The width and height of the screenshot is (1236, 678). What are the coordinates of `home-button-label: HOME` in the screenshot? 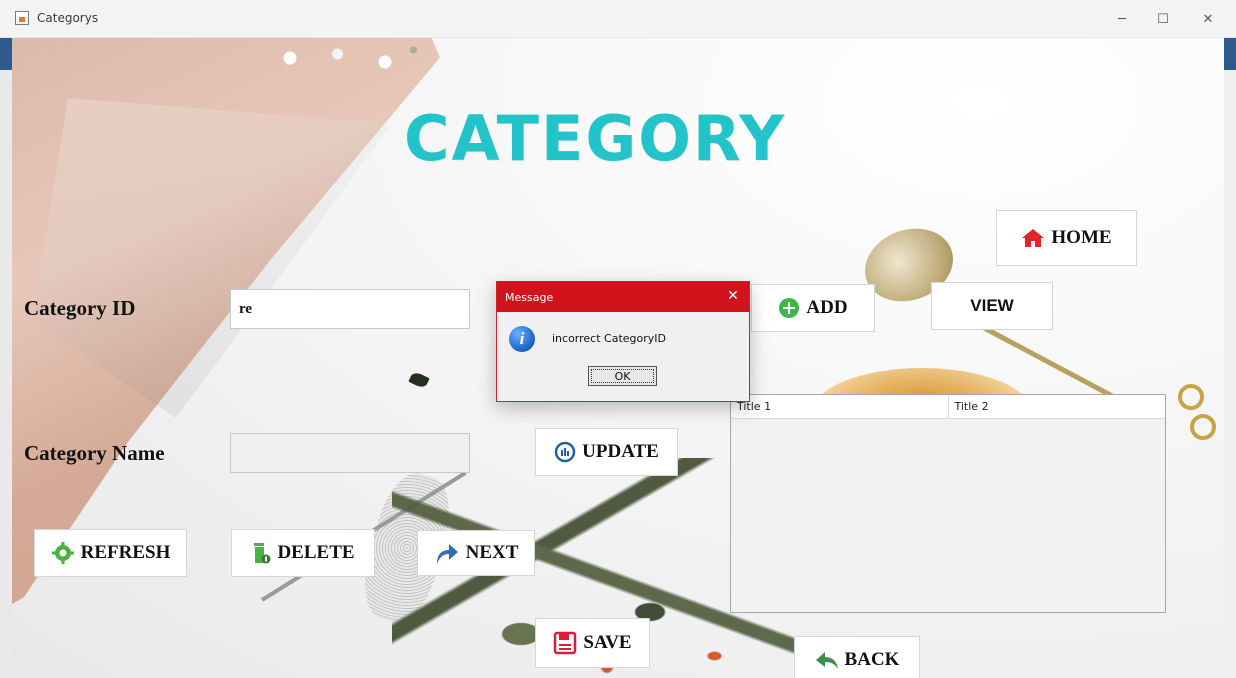 It's located at (1081, 237).